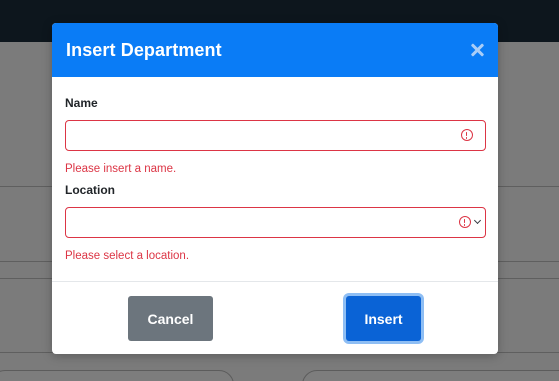 The width and height of the screenshot is (559, 381). Describe the element at coordinates (383, 318) in the screenshot. I see `insert-button: Insert` at that location.